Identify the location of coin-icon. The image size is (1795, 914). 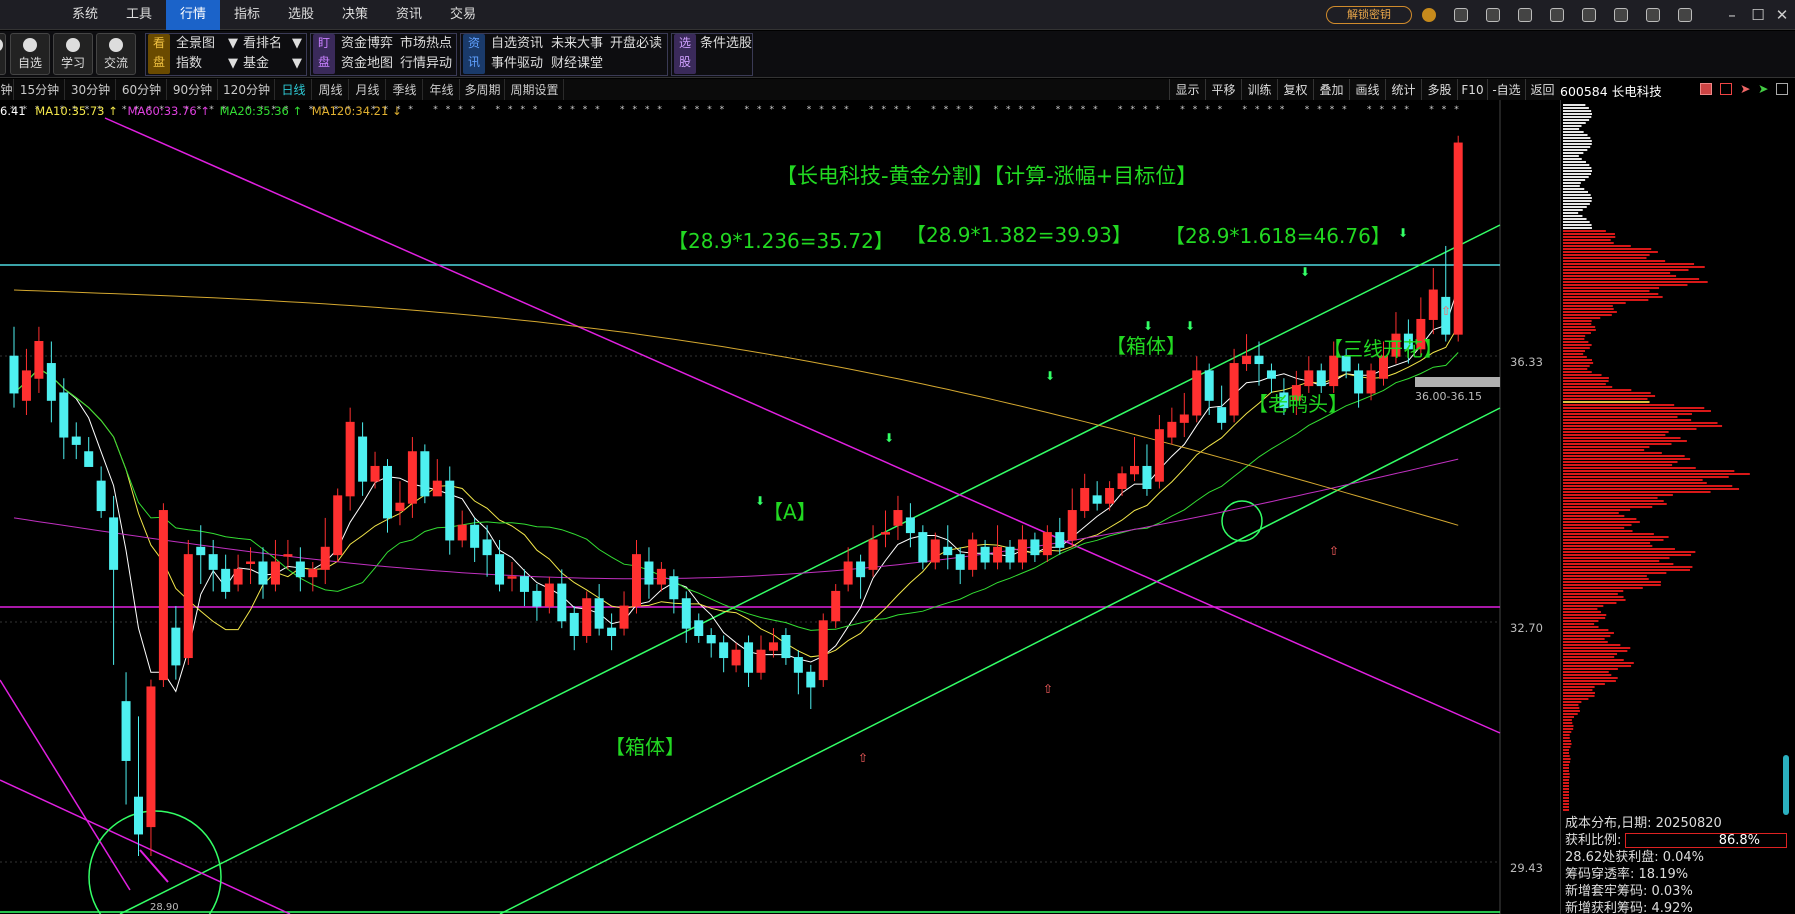
(1429, 15).